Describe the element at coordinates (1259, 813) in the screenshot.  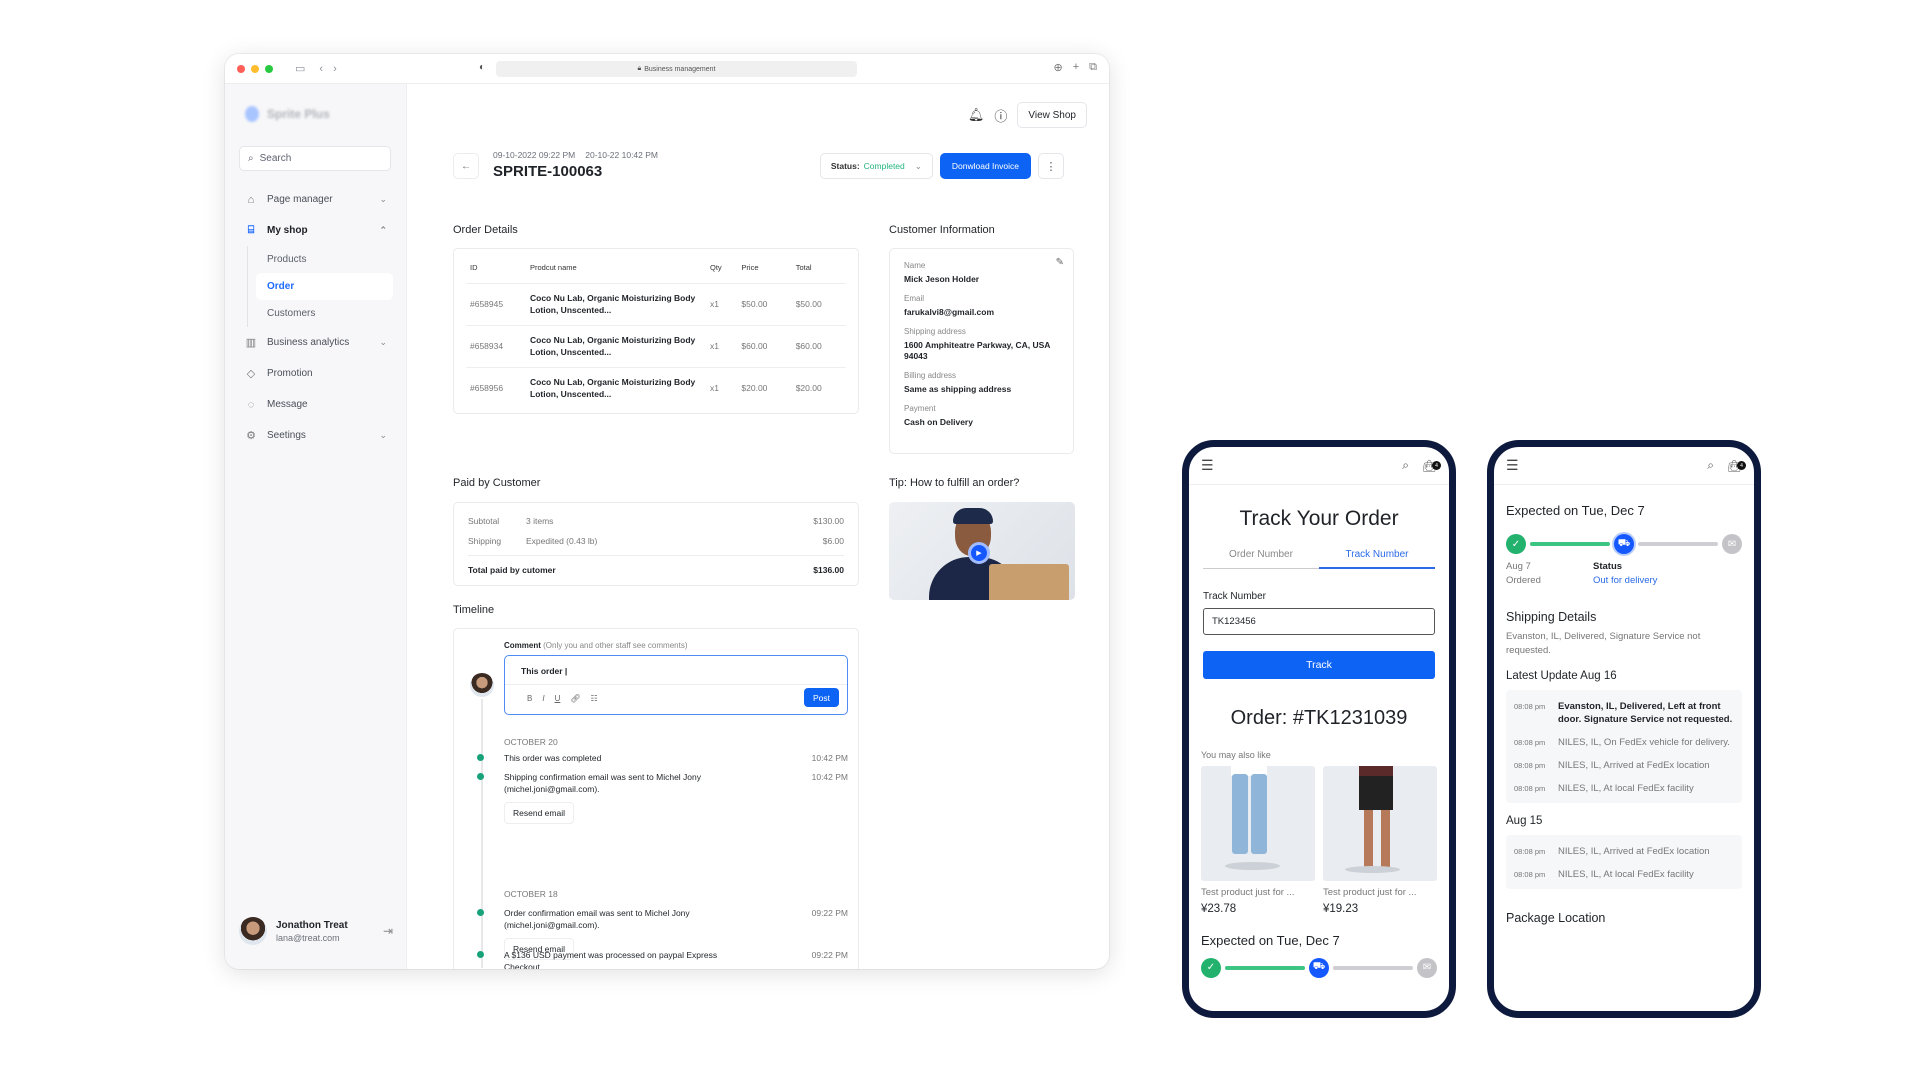
I see `product-pants-right` at that location.